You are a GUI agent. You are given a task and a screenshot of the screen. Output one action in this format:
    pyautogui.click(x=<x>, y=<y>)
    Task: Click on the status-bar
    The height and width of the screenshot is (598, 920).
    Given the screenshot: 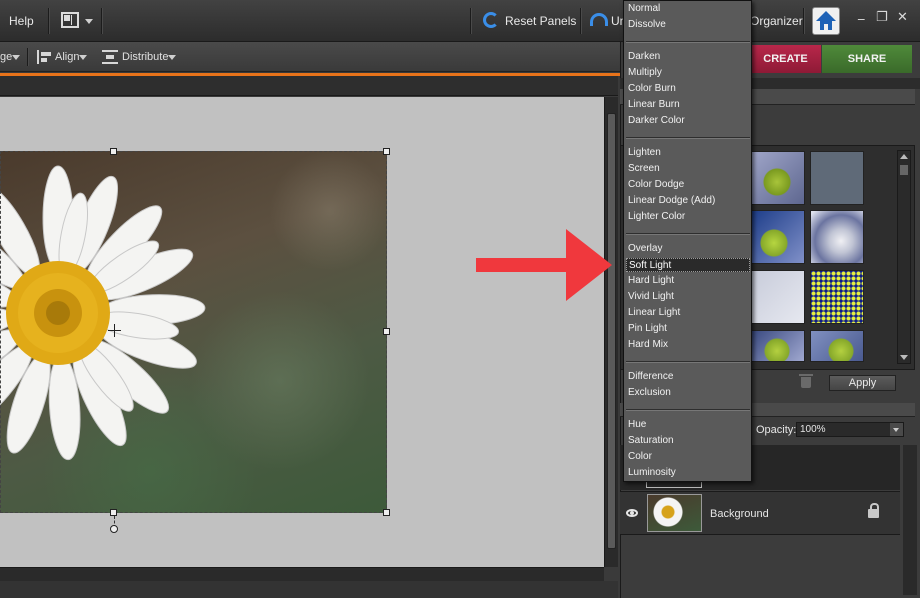 What is the action you would take?
    pyautogui.click(x=309, y=589)
    